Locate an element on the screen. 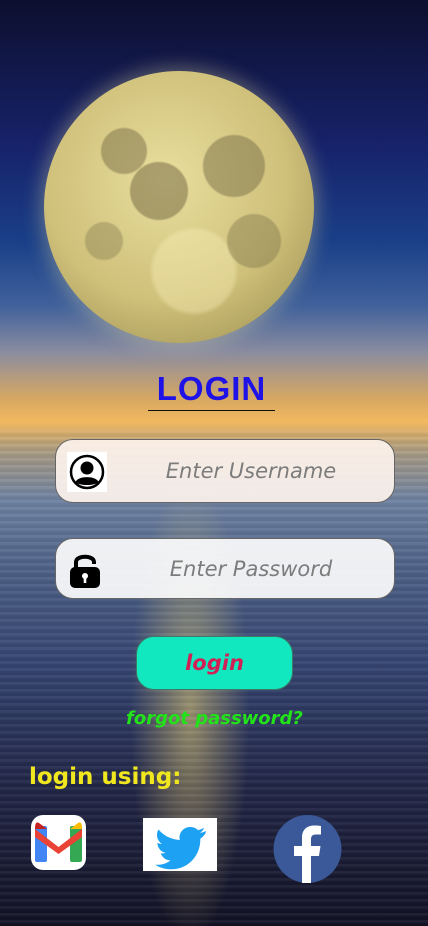 This screenshot has width=428, height=926. password-input is located at coordinates (251, 568).